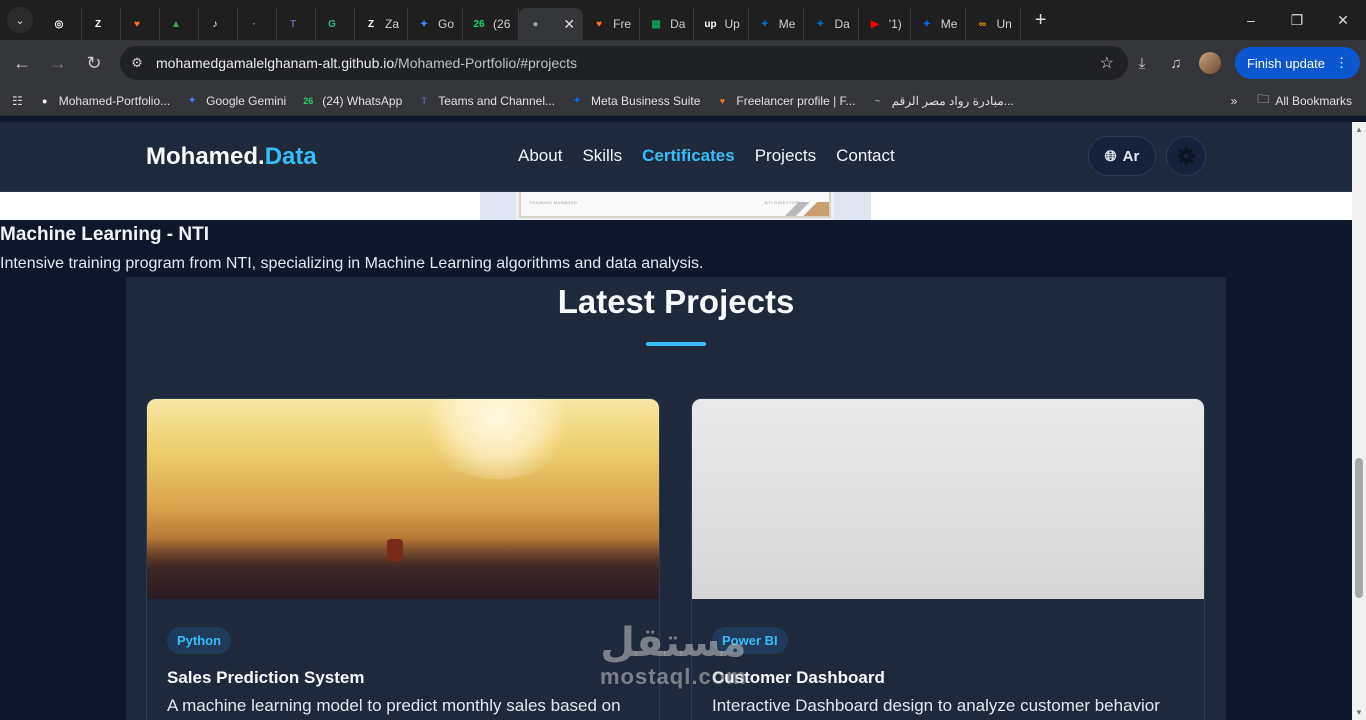  I want to click on scrollbar-thumb, so click(1359, 528).